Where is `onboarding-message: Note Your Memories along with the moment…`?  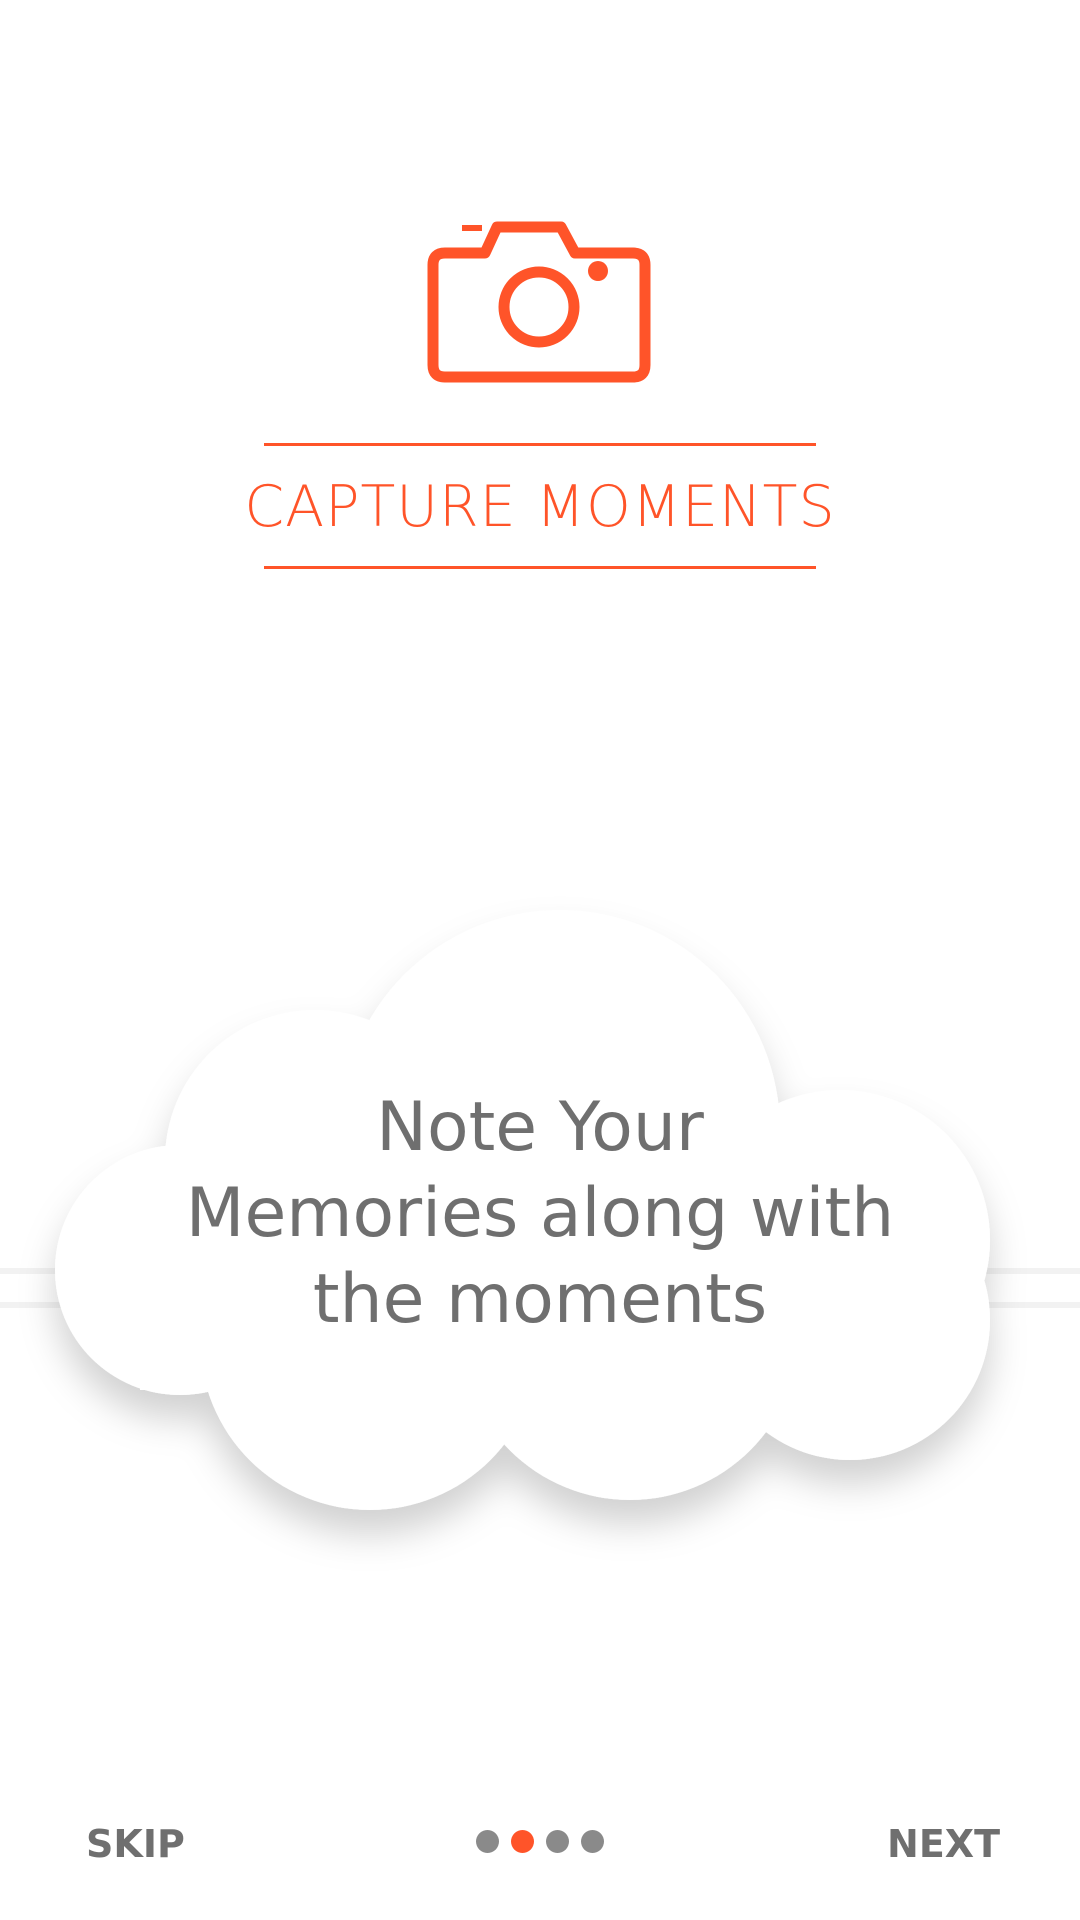
onboarding-message: Note Your Memories along with the moment… is located at coordinates (540, 1214).